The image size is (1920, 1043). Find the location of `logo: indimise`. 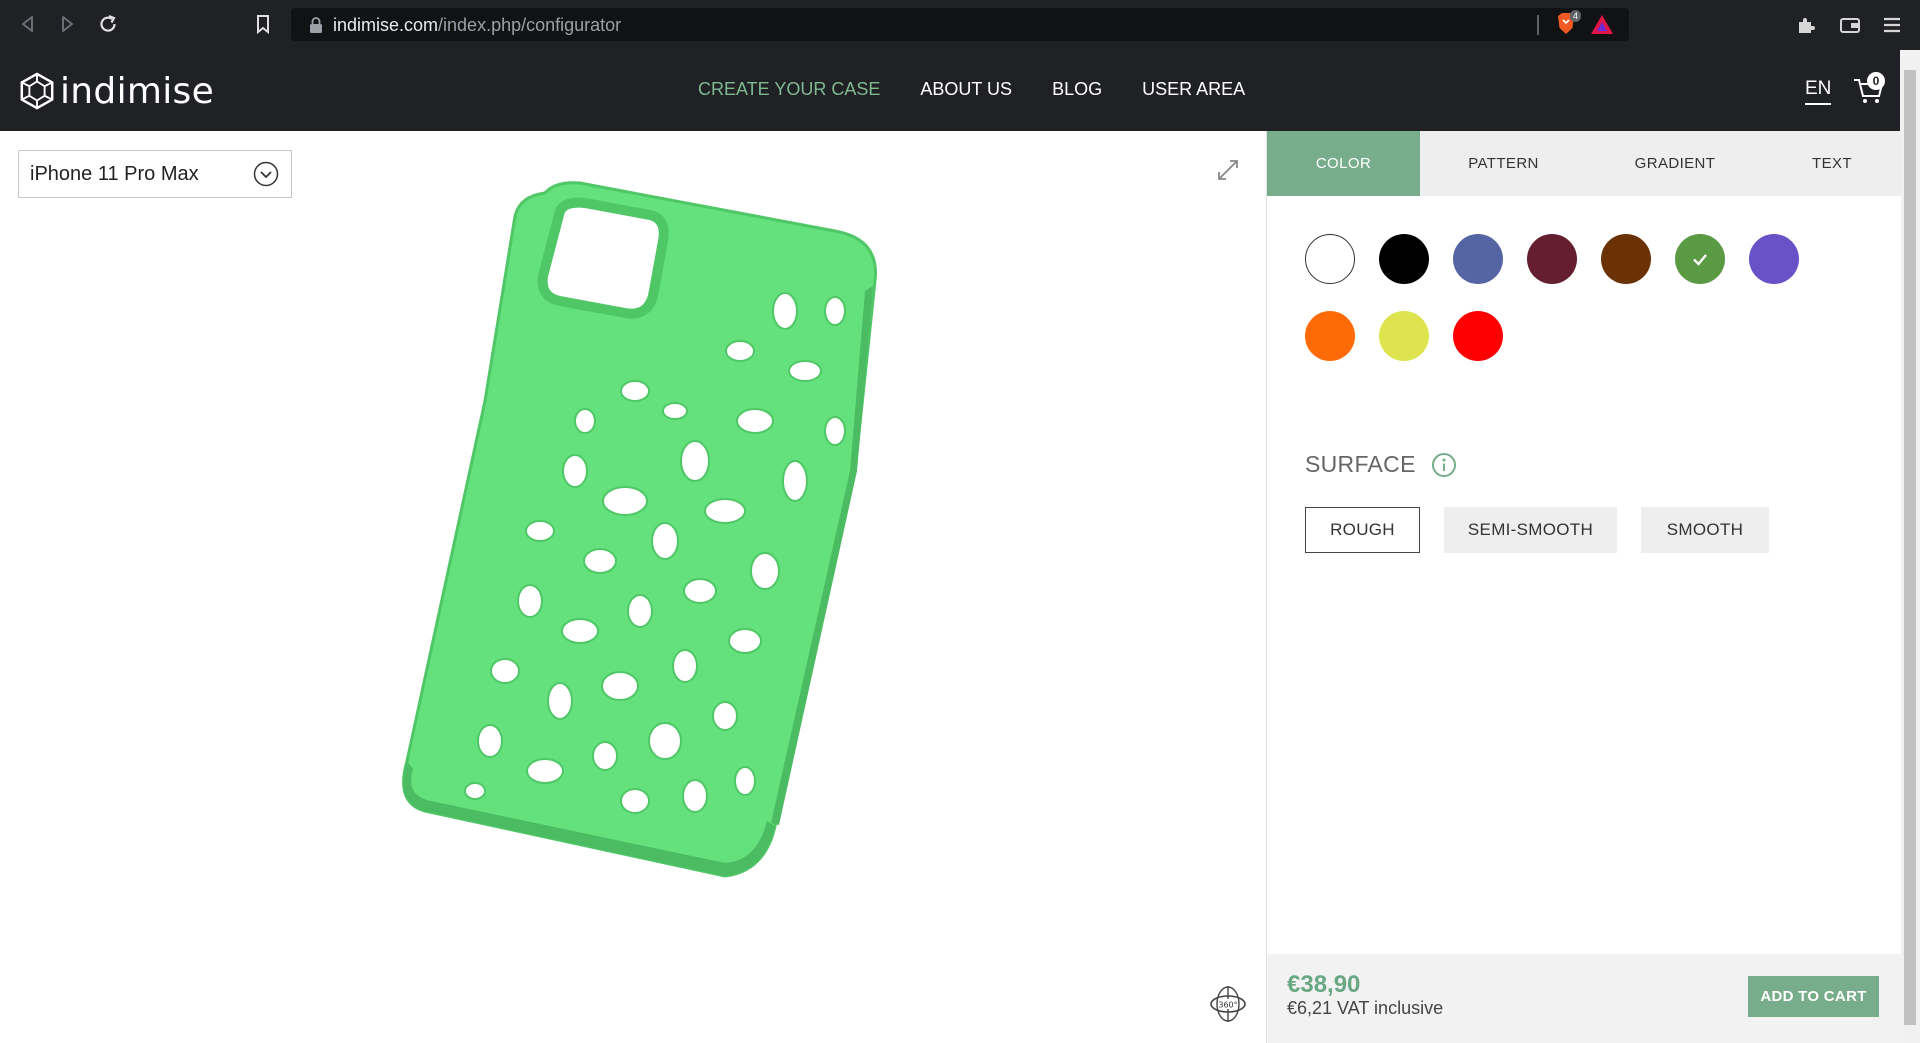

logo: indimise is located at coordinates (116, 91).